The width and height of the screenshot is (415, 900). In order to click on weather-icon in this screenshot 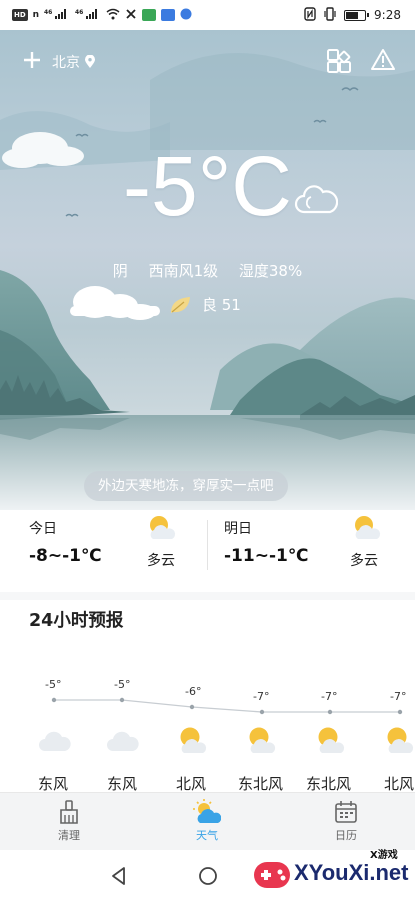, I will do `click(207, 811)`.